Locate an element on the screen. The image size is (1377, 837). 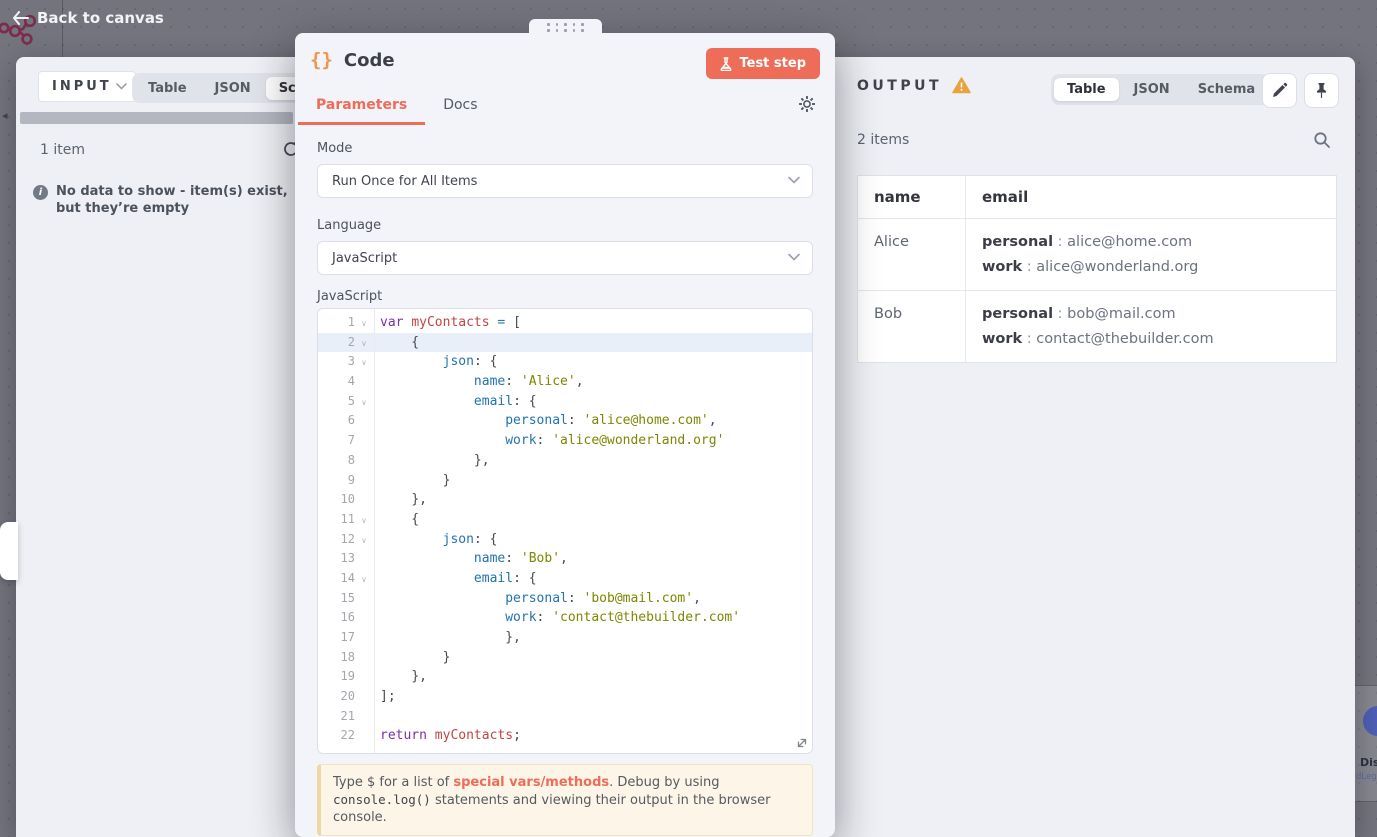
code-line: 8 }, is located at coordinates (565, 461).